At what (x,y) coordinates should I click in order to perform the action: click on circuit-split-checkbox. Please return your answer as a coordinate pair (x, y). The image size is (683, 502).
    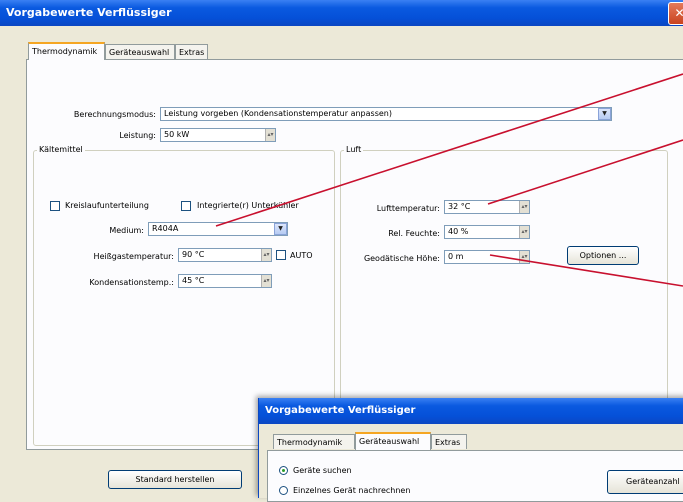
    Looking at the image, I should click on (55, 206).